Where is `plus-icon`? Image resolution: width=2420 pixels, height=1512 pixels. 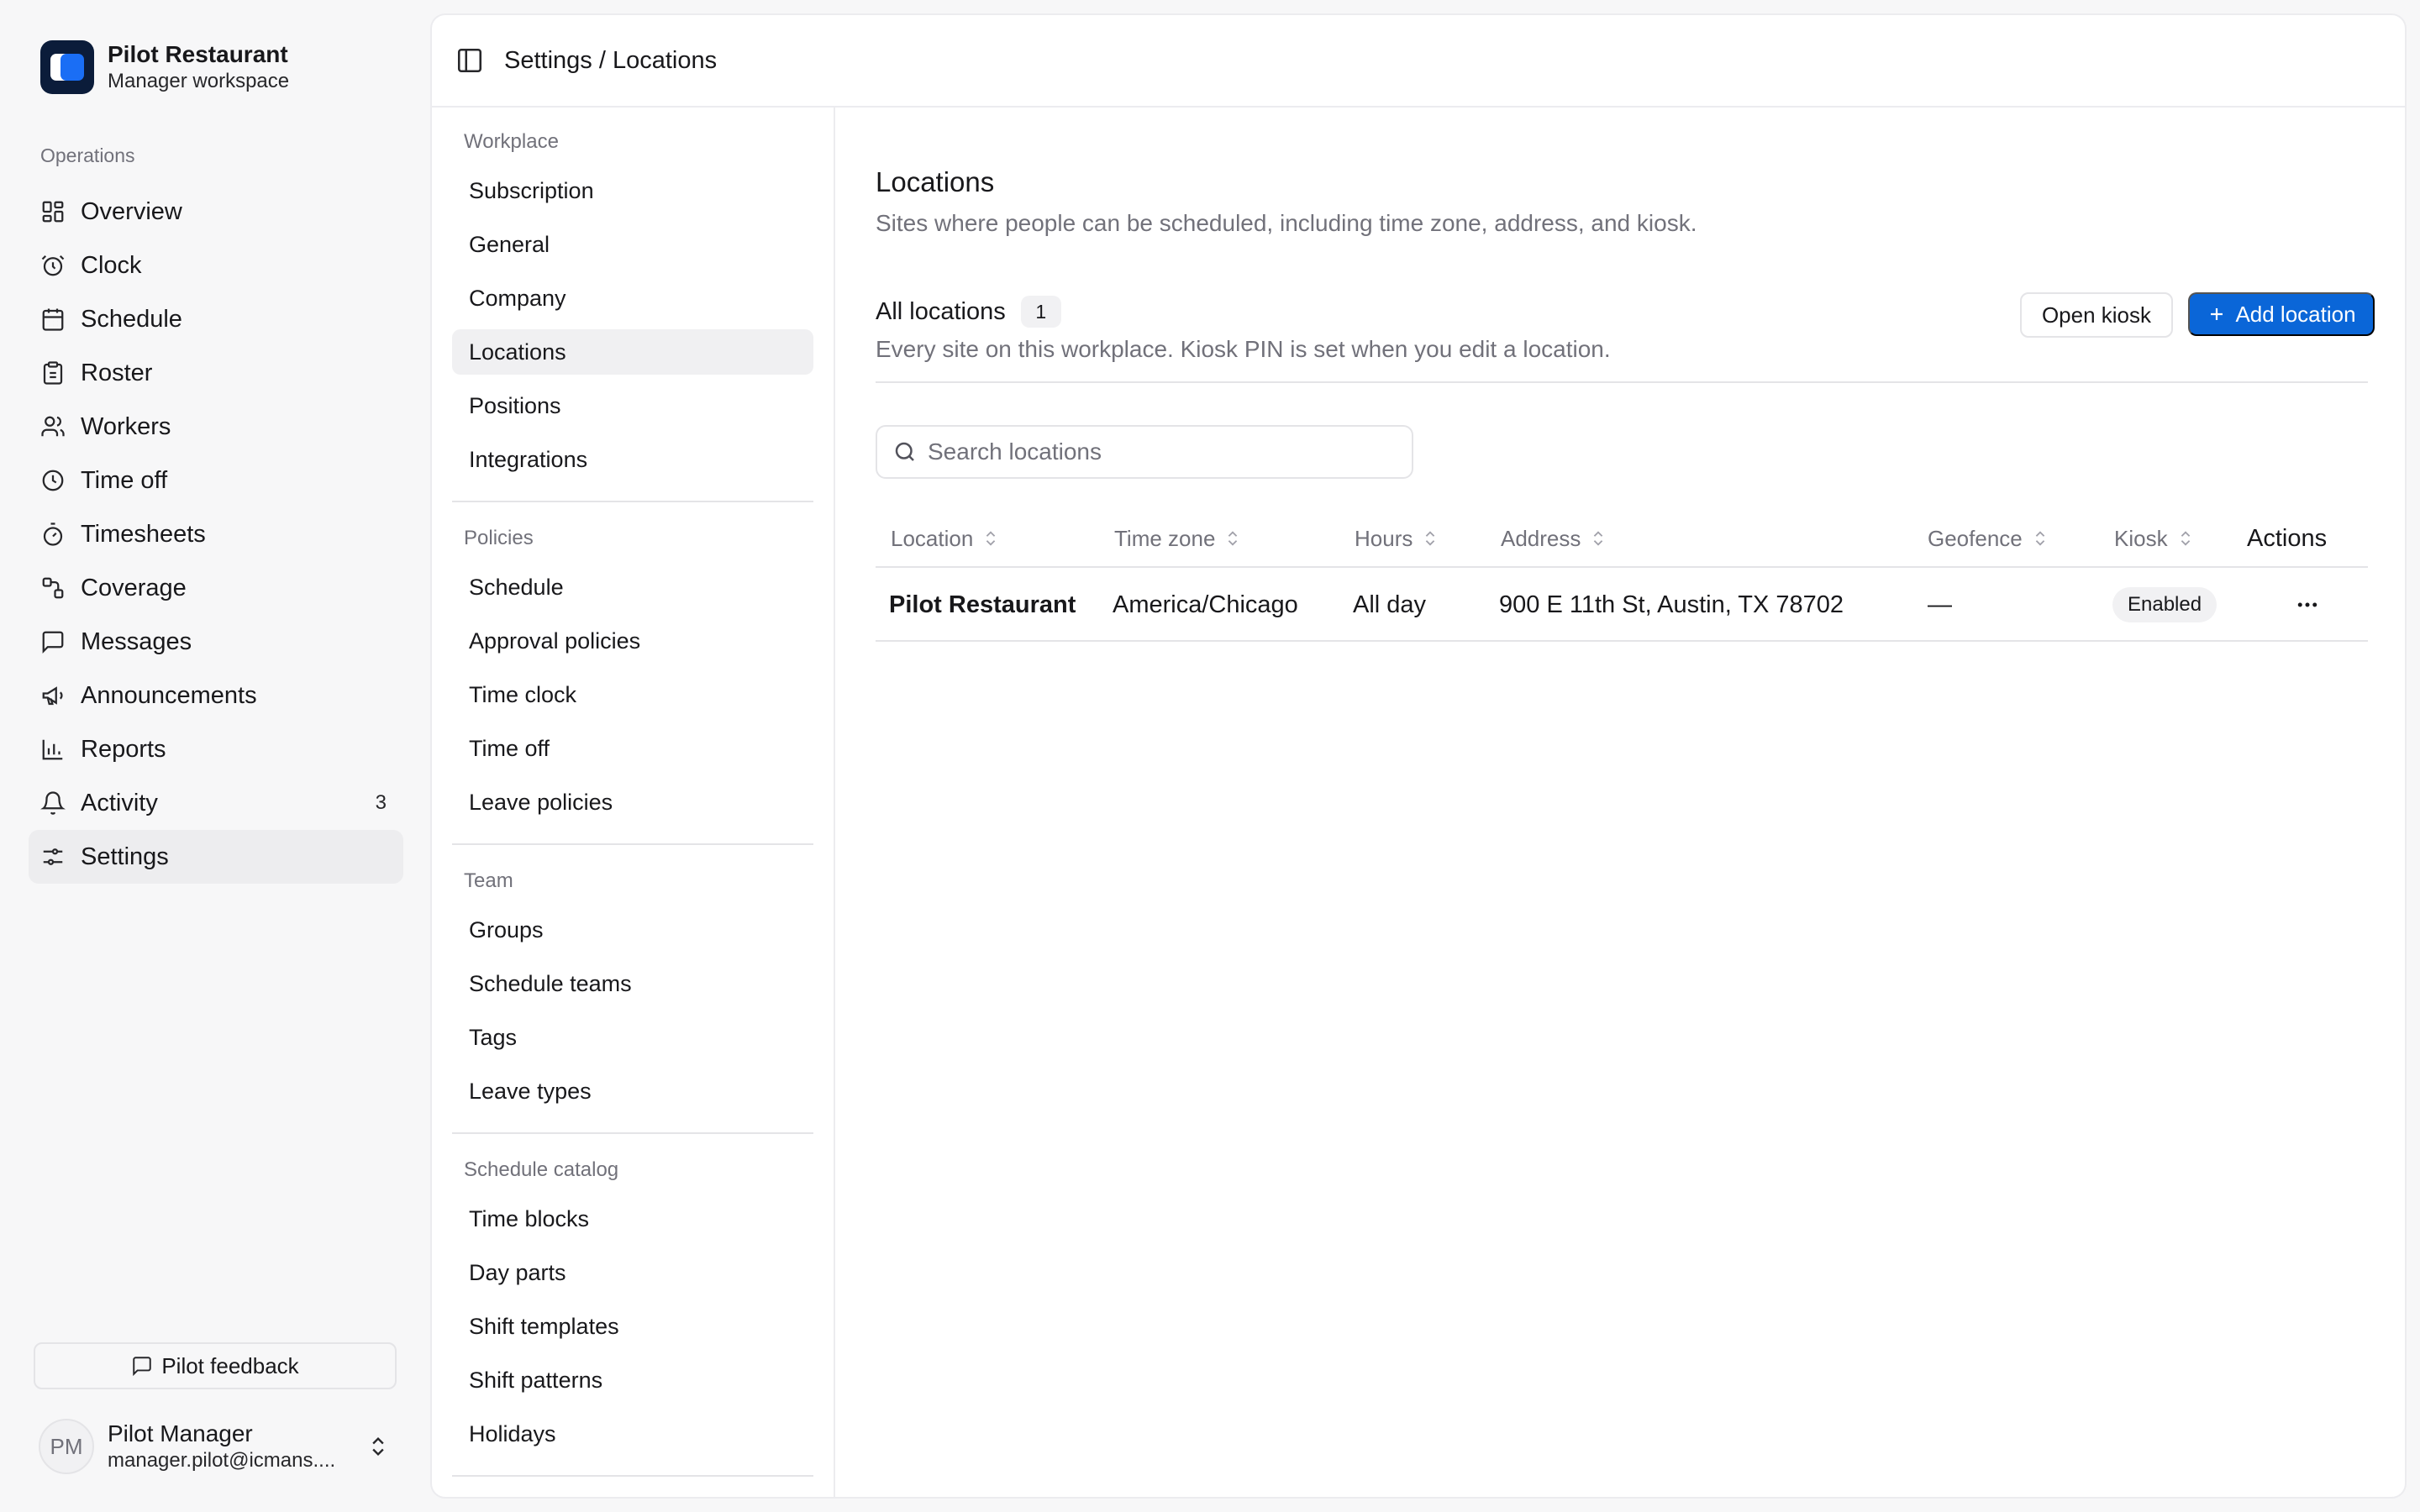 plus-icon is located at coordinates (2217, 314).